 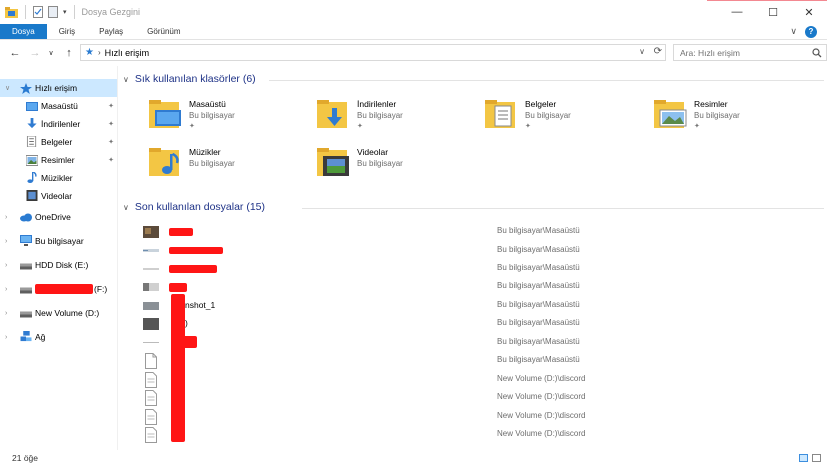 I want to click on customize-toolbar-icon: ▾, so click(x=65, y=12).